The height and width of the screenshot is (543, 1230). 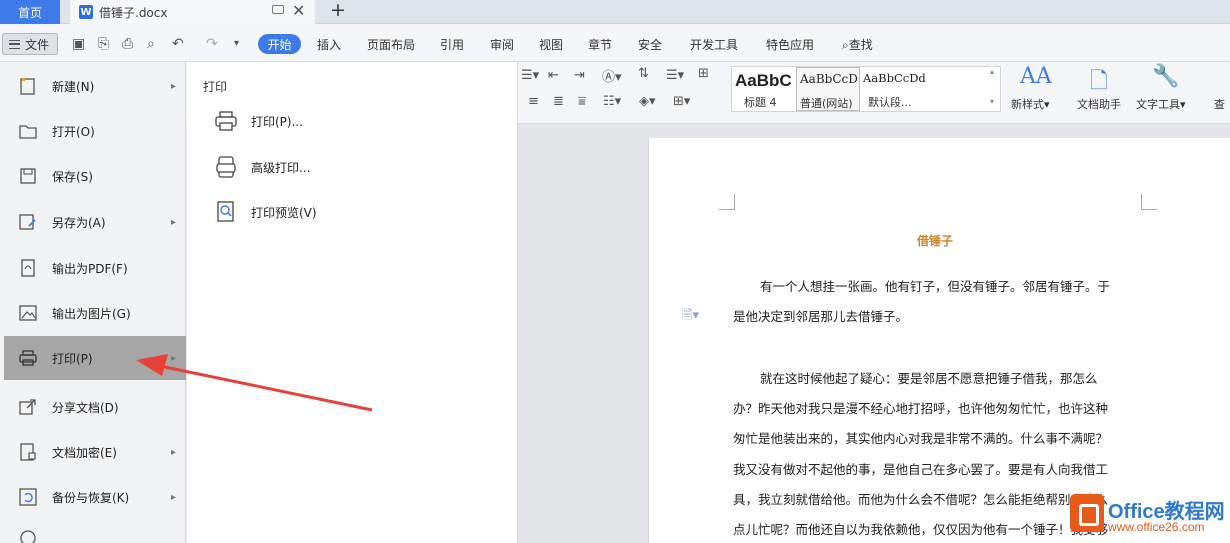 I want to click on menu-search: ⌕查找, so click(x=857, y=44).